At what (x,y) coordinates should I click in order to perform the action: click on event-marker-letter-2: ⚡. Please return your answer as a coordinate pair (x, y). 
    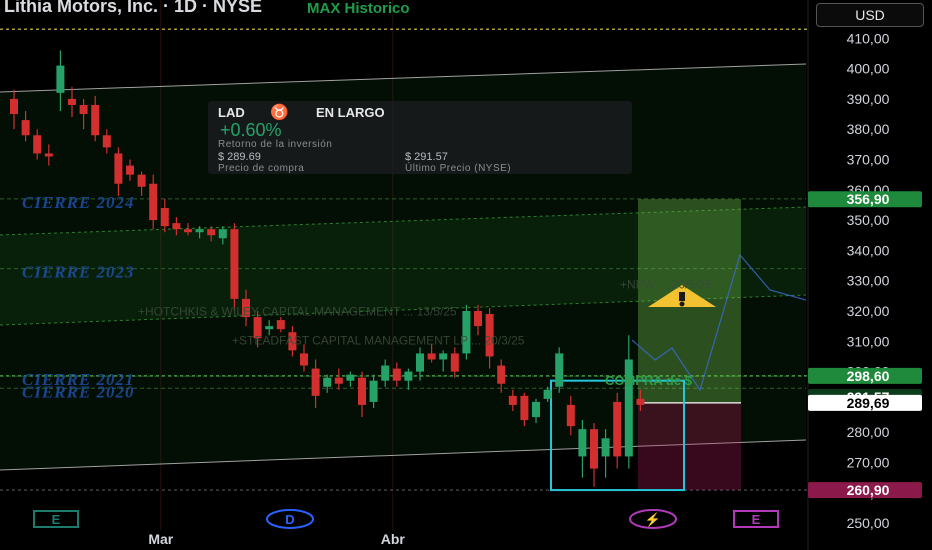
    Looking at the image, I should click on (653, 520).